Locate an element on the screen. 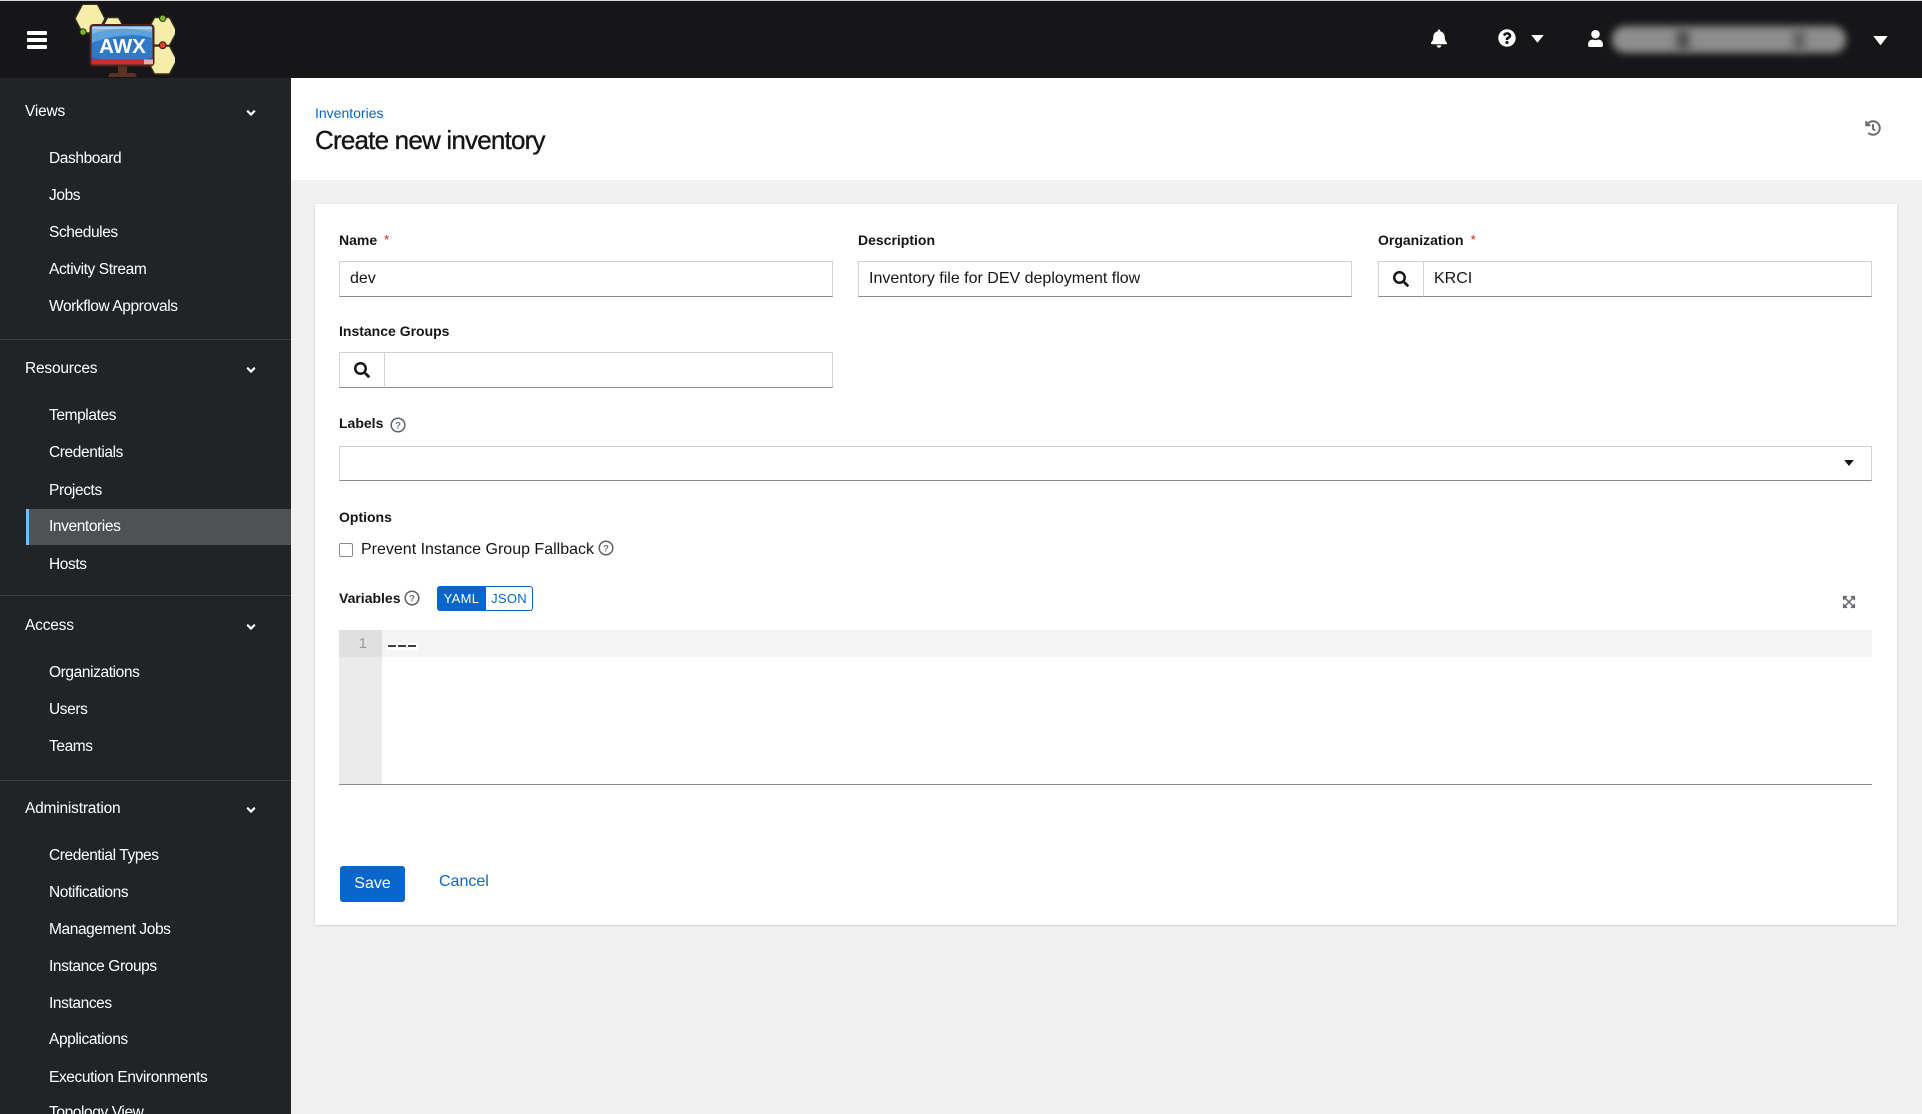 Image resolution: width=1922 pixels, height=1114 pixels. svg-text: AWX is located at coordinates (122, 46).